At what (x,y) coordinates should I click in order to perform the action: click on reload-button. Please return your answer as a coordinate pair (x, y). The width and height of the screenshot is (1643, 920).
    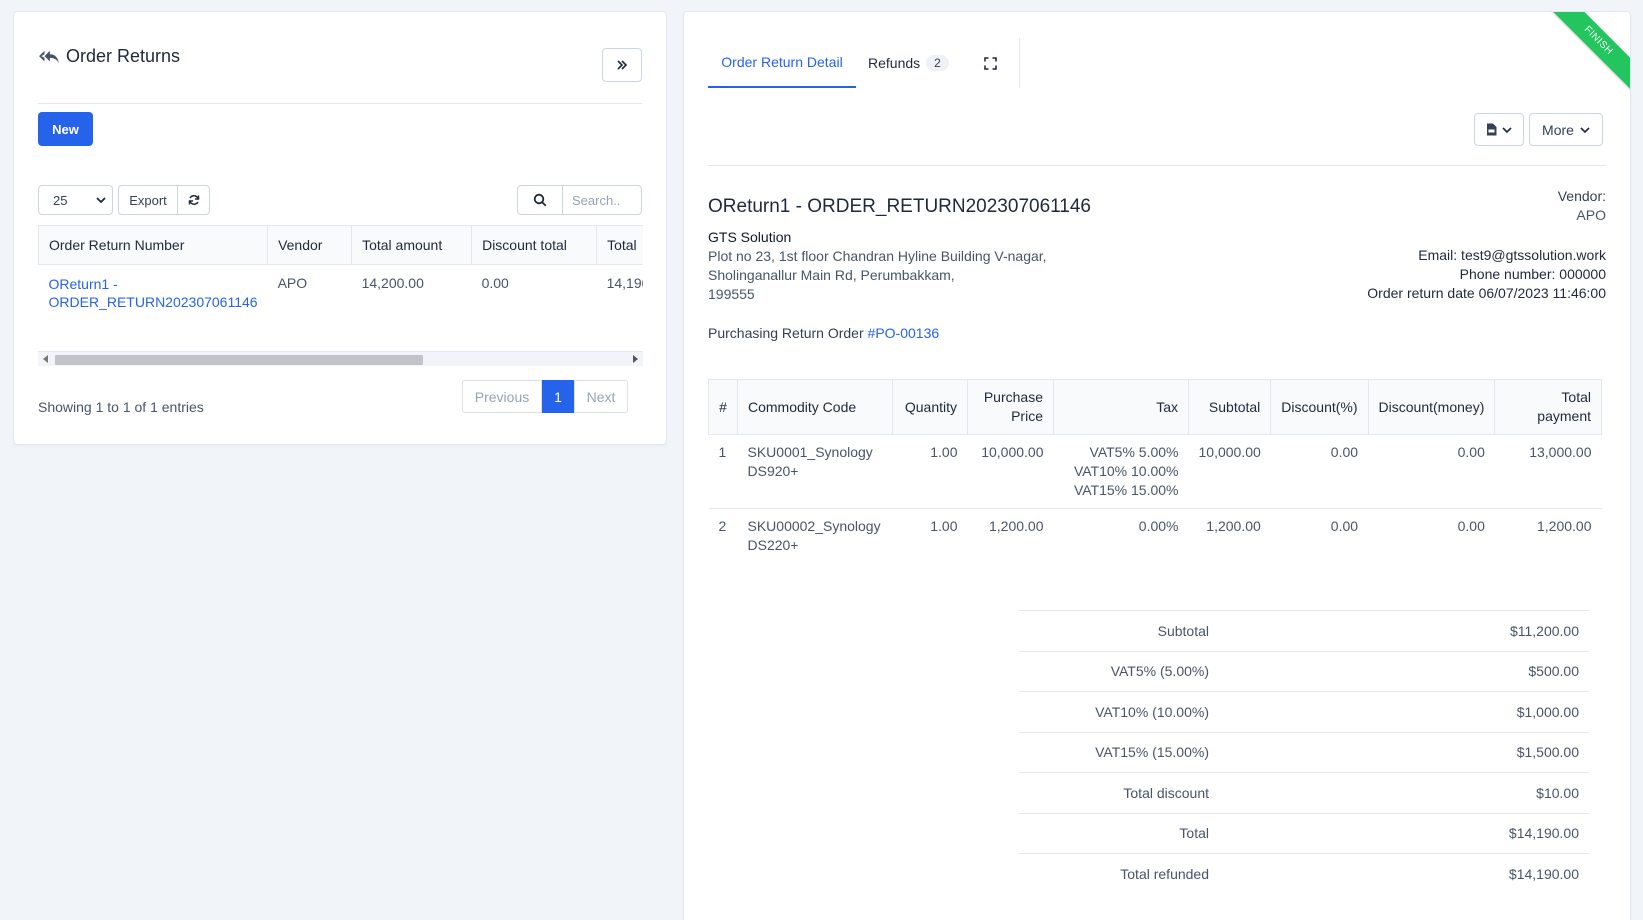
    Looking at the image, I should click on (193, 200).